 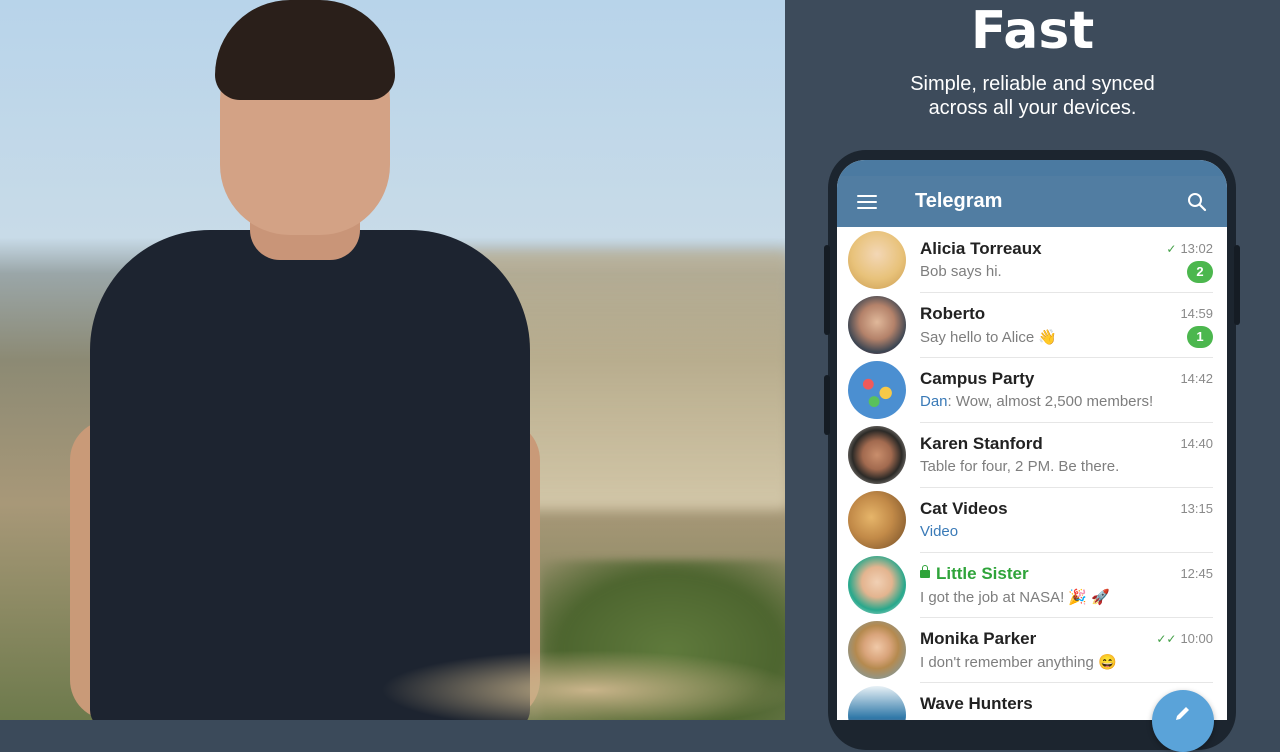 I want to click on search-icon, so click(x=1197, y=202).